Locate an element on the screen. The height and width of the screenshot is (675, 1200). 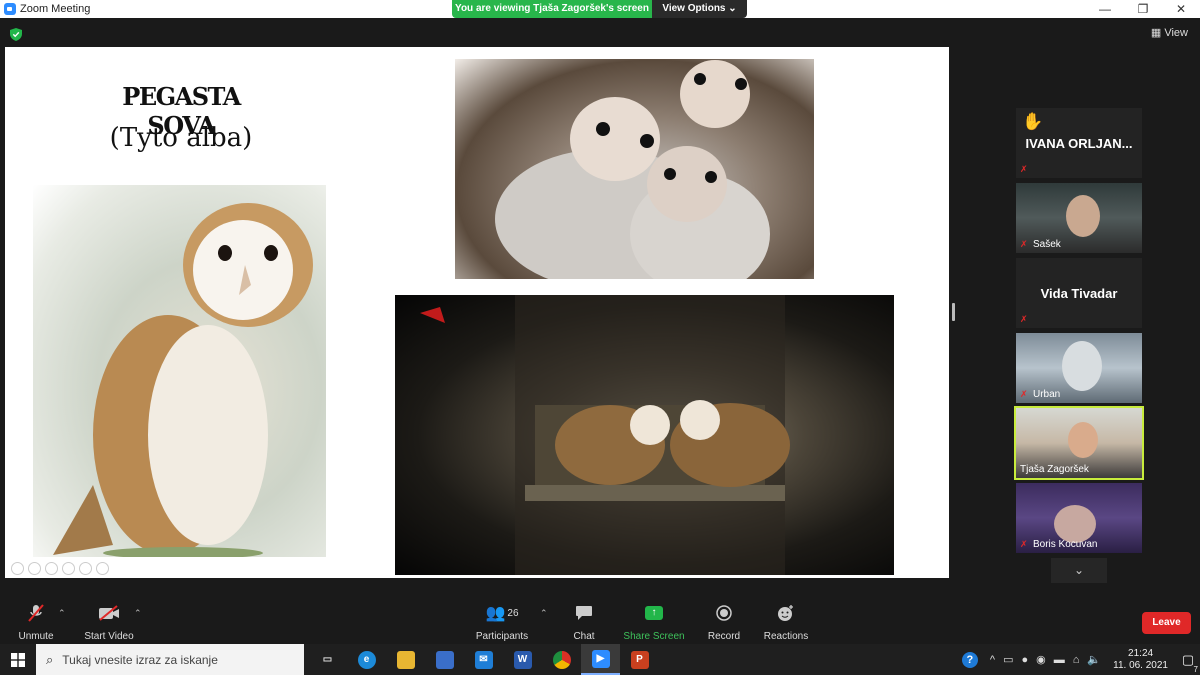
panel-resize-handle is located at coordinates (953, 312).